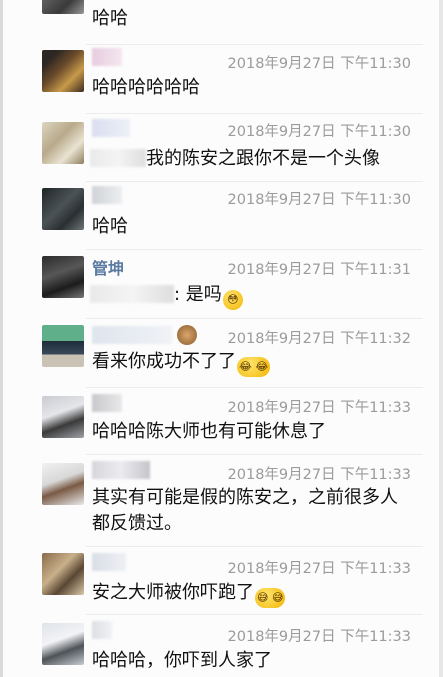 The width and height of the screenshot is (443, 677). I want to click on message-text: 看来你成功不了了, so click(164, 361).